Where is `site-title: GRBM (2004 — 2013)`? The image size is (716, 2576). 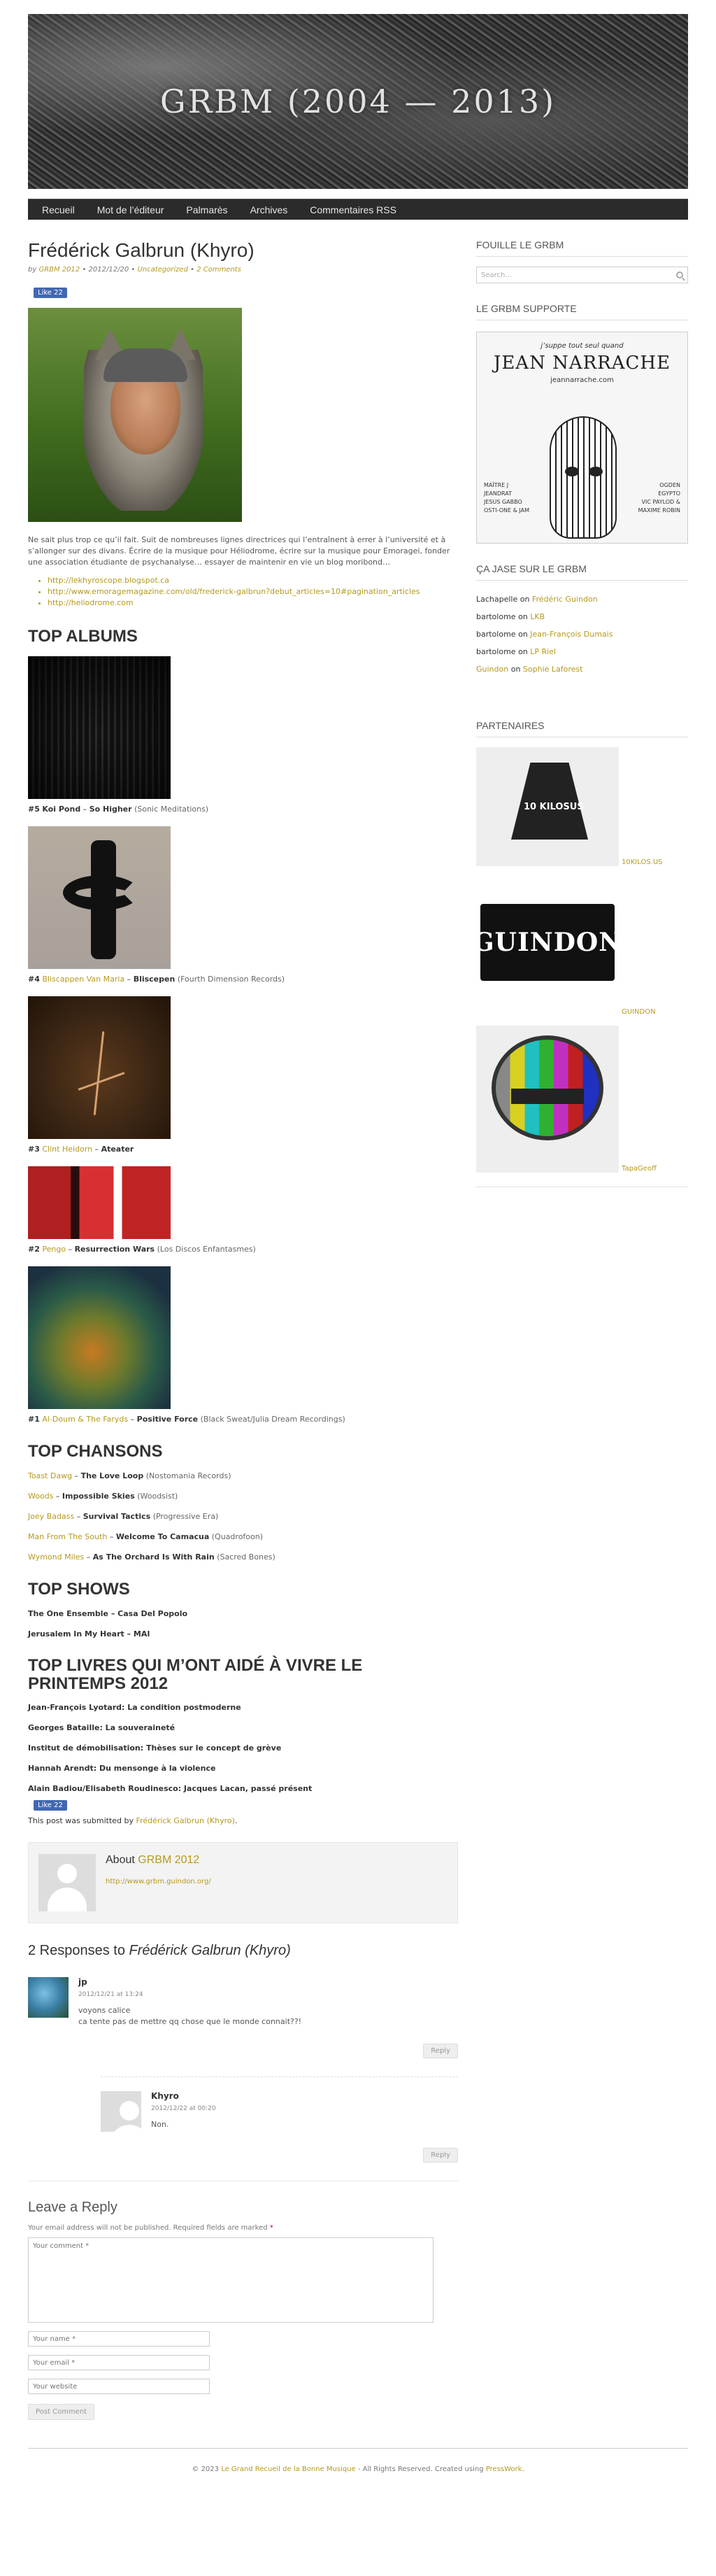 site-title: GRBM (2004 — 2013) is located at coordinates (358, 101).